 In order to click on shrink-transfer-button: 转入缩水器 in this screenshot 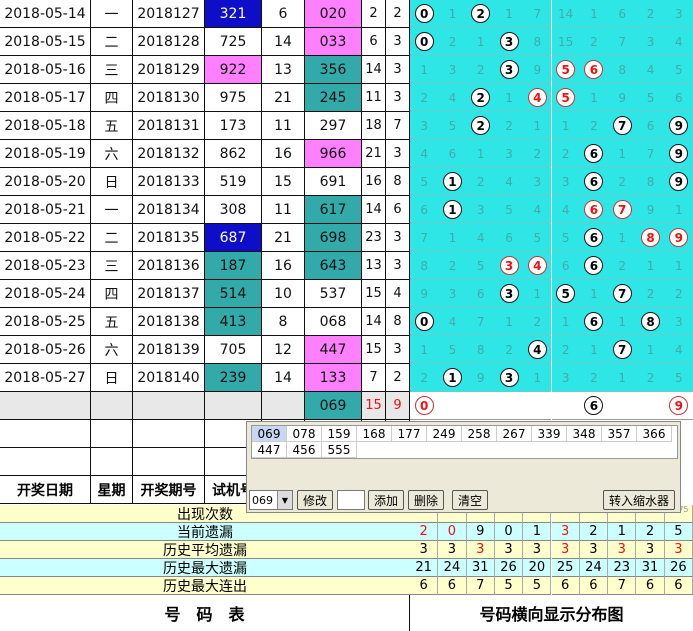, I will do `click(639, 500)`.